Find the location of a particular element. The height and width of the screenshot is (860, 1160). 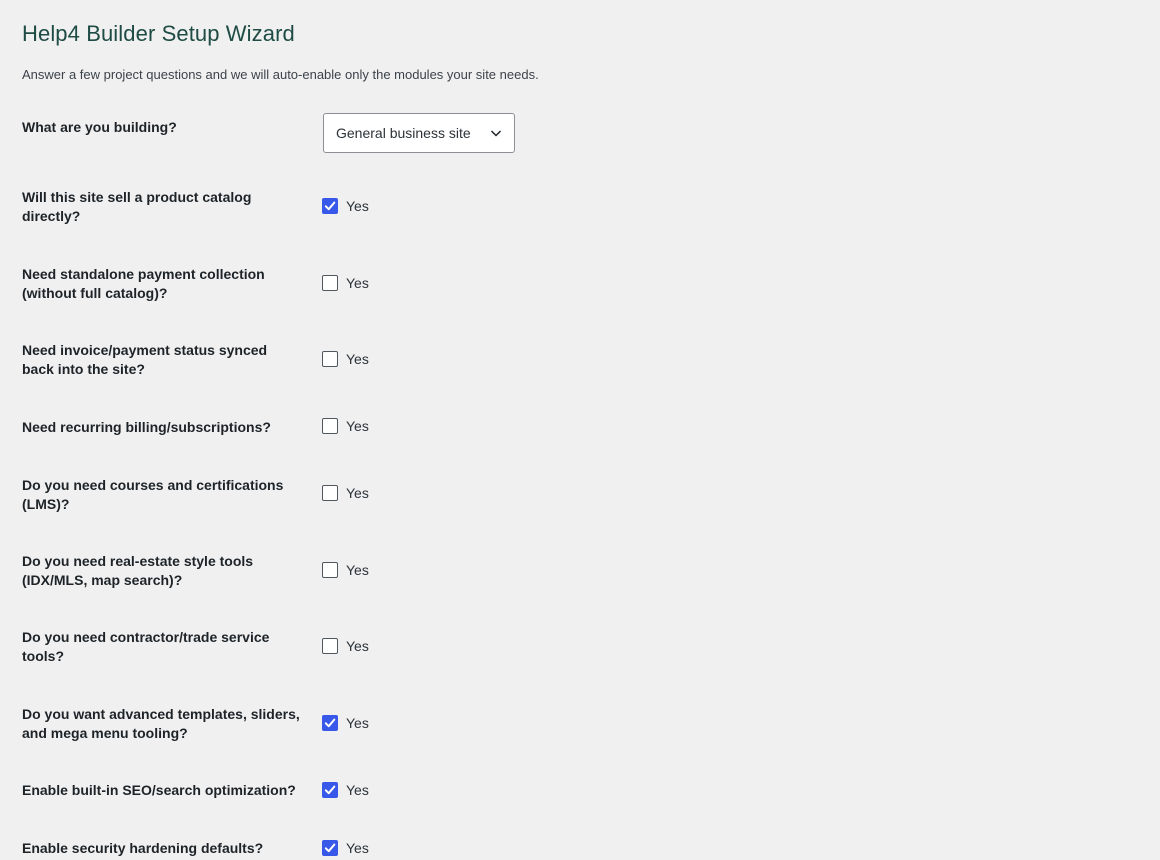

checkbox-advanced-templates is located at coordinates (330, 723).